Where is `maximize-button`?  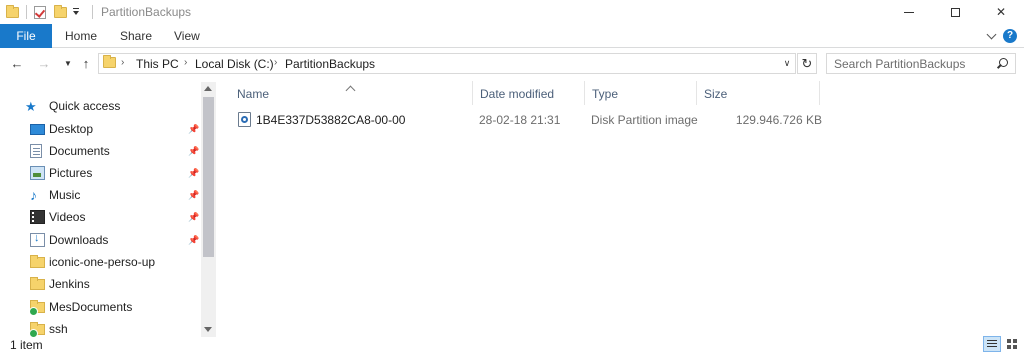 maximize-button is located at coordinates (955, 12).